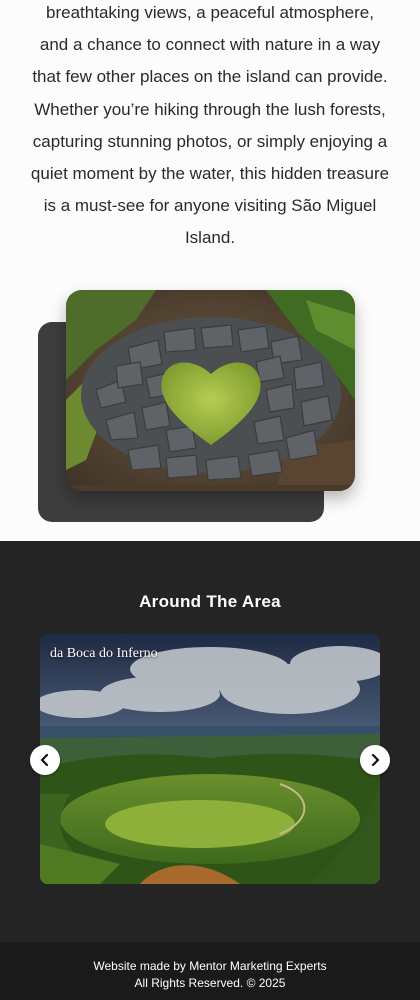 The image size is (420, 1000). What do you see at coordinates (210, 238) in the screenshot?
I see `intro-line: Island.` at bounding box center [210, 238].